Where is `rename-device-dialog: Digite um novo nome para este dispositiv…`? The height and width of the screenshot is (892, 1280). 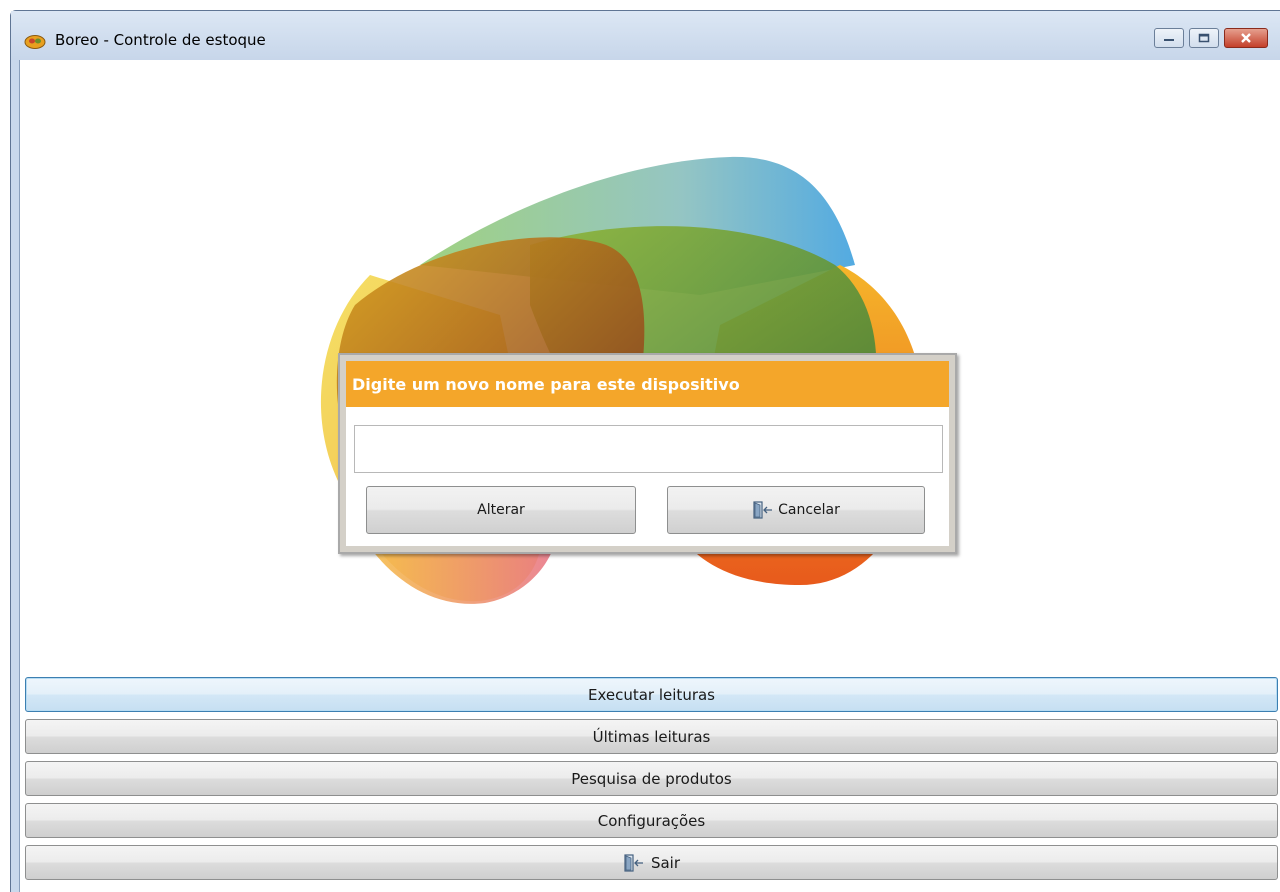 rename-device-dialog: Digite um novo nome para este dispositiv… is located at coordinates (647, 453).